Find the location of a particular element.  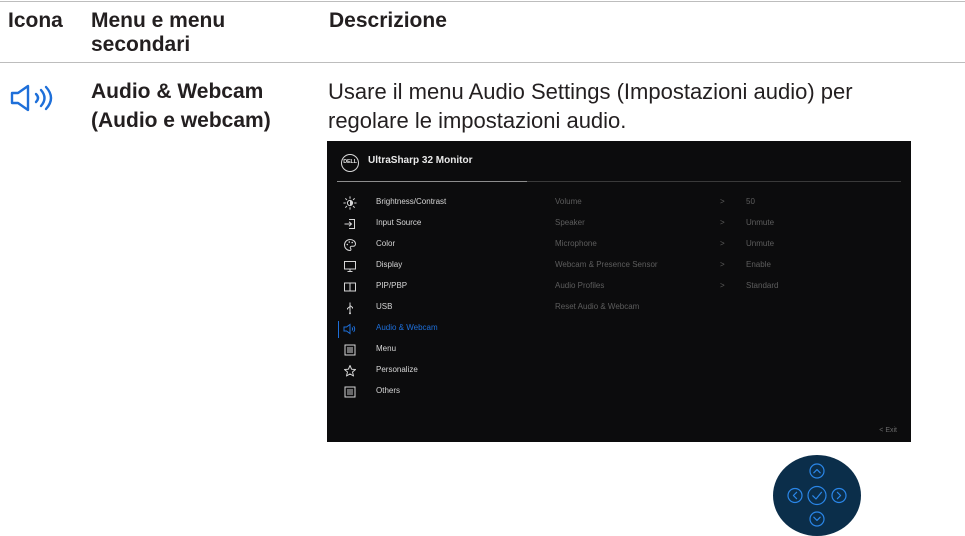

column-header-icon: Icona is located at coordinates (35, 20).